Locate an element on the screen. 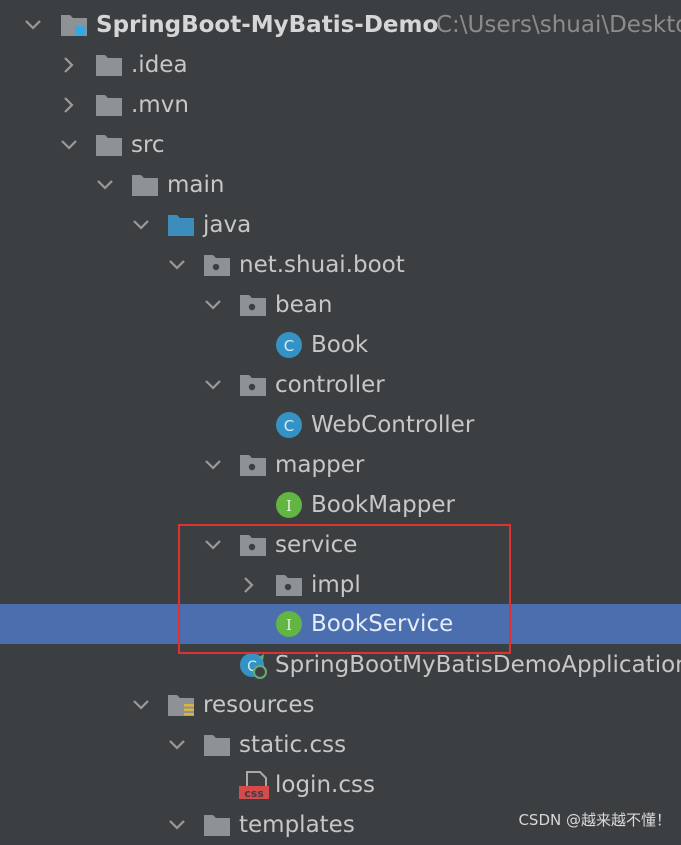  spring-boot-app-icon: C is located at coordinates (253, 665).